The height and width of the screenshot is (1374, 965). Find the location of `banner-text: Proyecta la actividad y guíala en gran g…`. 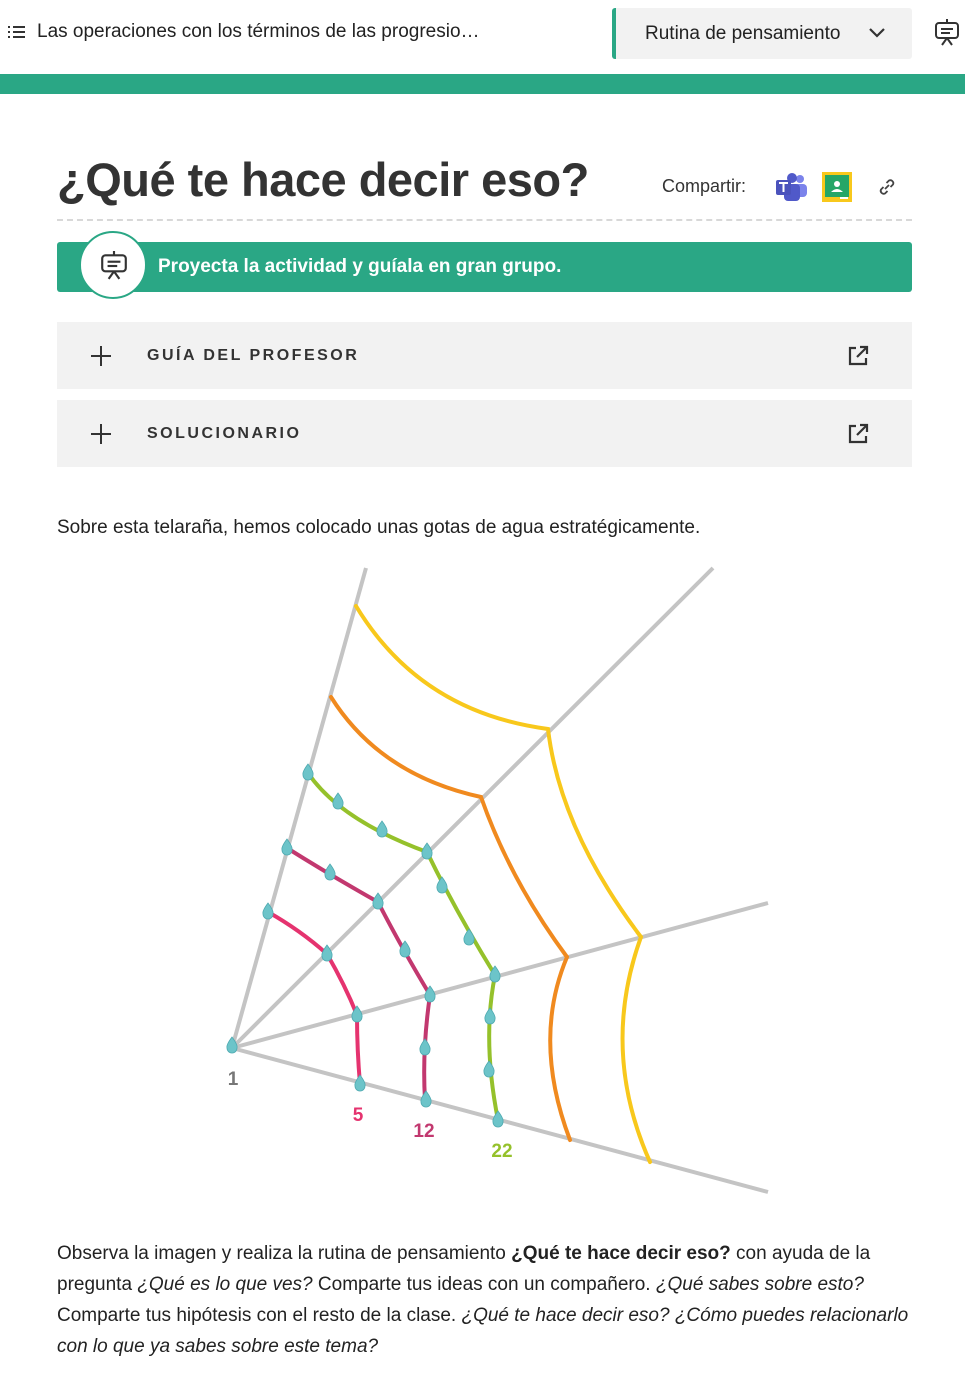

banner-text: Proyecta la actividad y guíala en gran g… is located at coordinates (360, 266).